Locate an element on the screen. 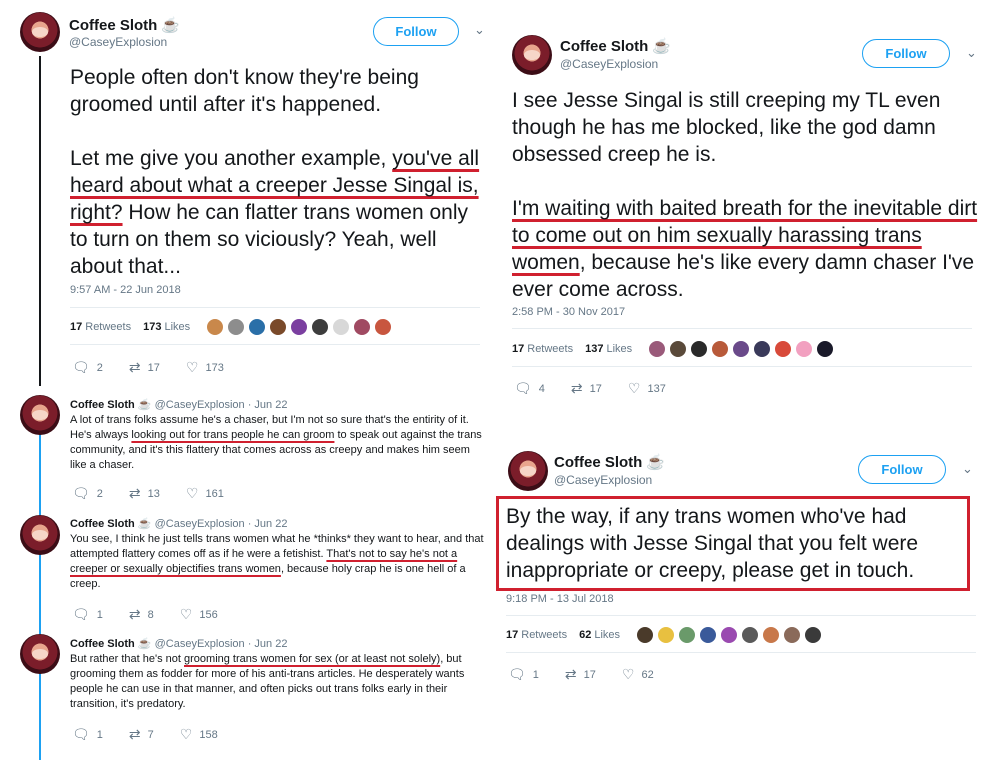  retweet-button: ⇄ 13 is located at coordinates (144, 493).